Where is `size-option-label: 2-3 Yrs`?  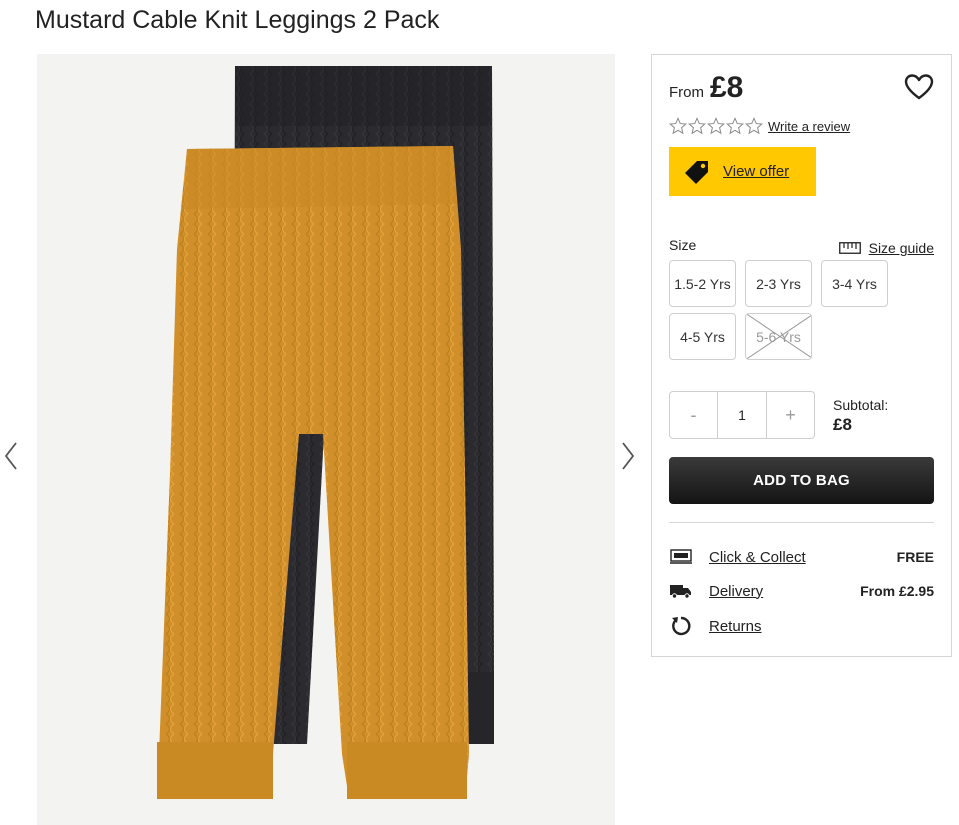 size-option-label: 2-3 Yrs is located at coordinates (778, 283).